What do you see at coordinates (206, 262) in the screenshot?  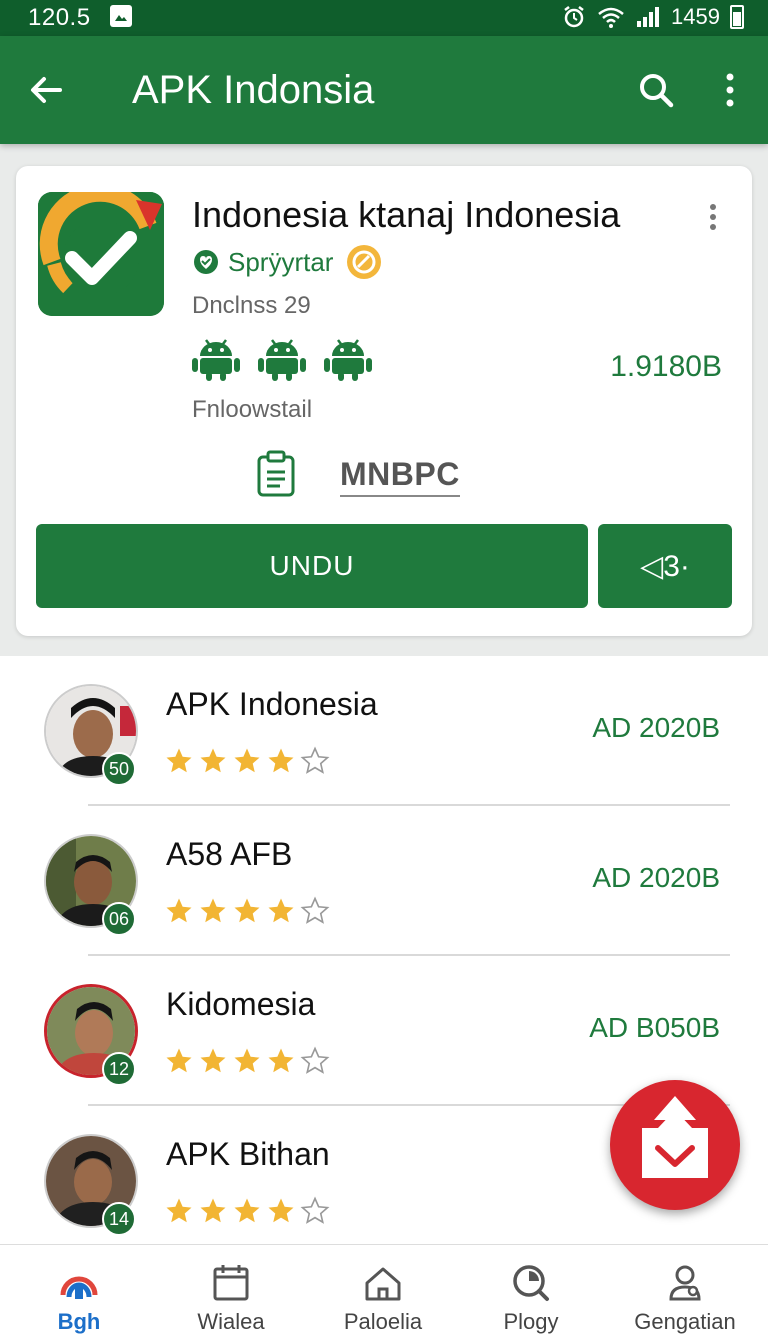 I see `verified-heart-icon` at bounding box center [206, 262].